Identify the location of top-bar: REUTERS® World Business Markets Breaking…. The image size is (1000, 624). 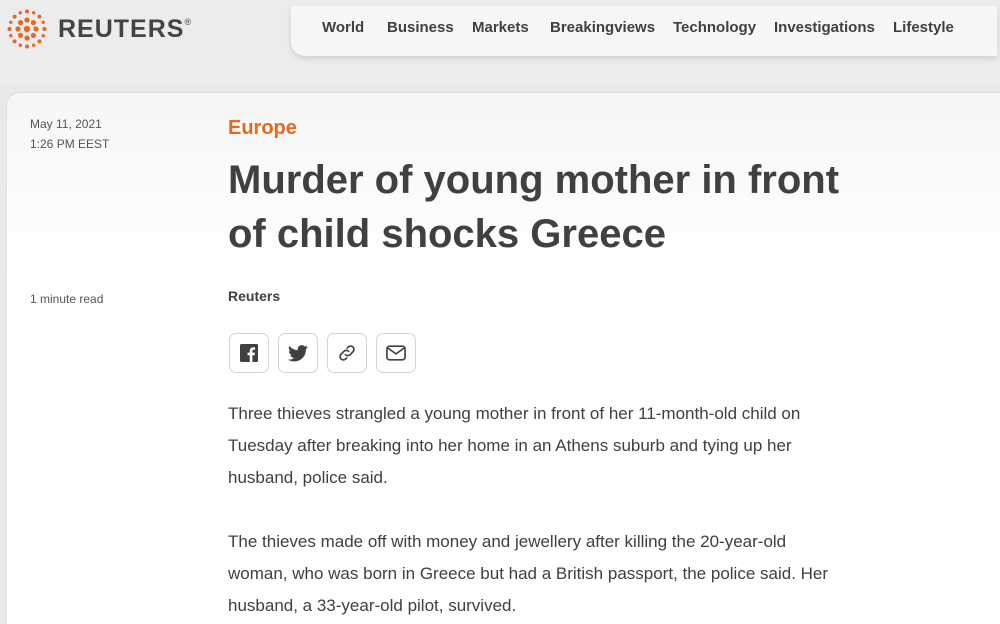
(500, 42).